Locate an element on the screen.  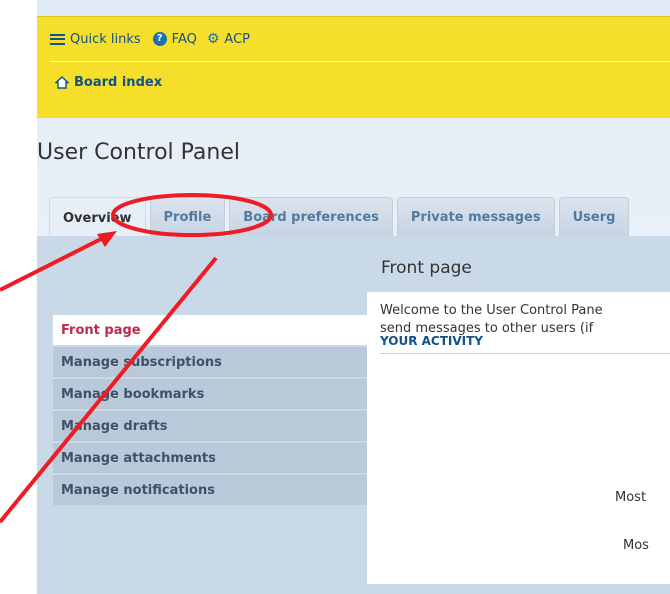
quick-links-menu: Quick links is located at coordinates (95, 39).